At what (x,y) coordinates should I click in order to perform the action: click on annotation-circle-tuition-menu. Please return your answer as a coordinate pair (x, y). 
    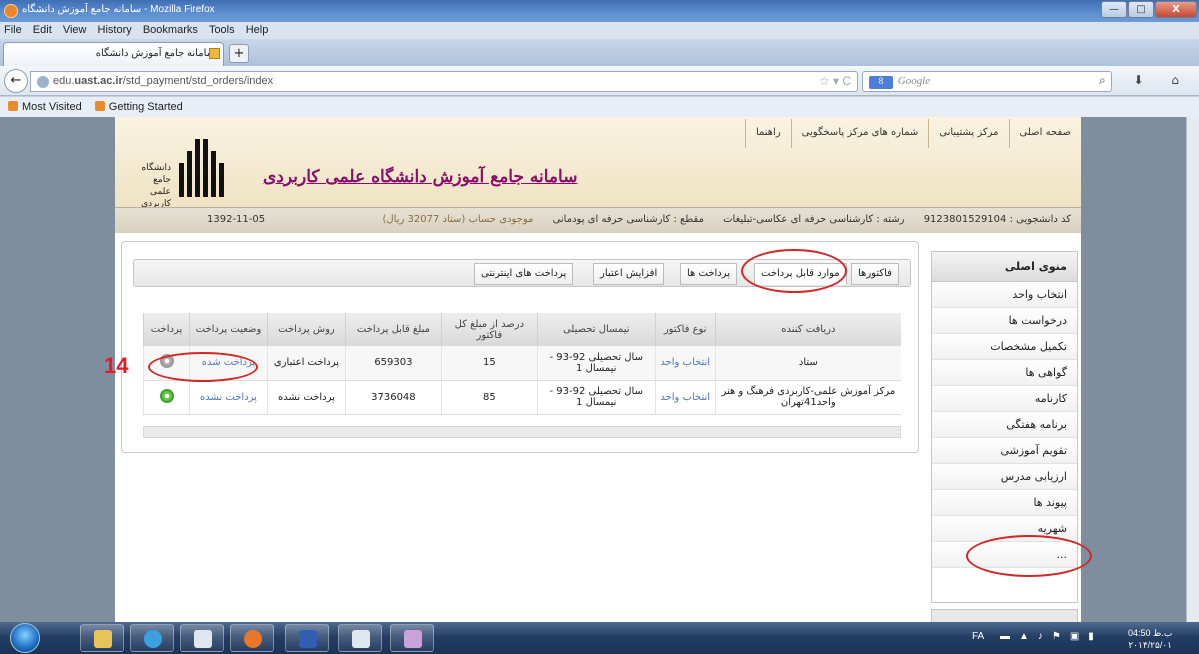
    Looking at the image, I should click on (1029, 556).